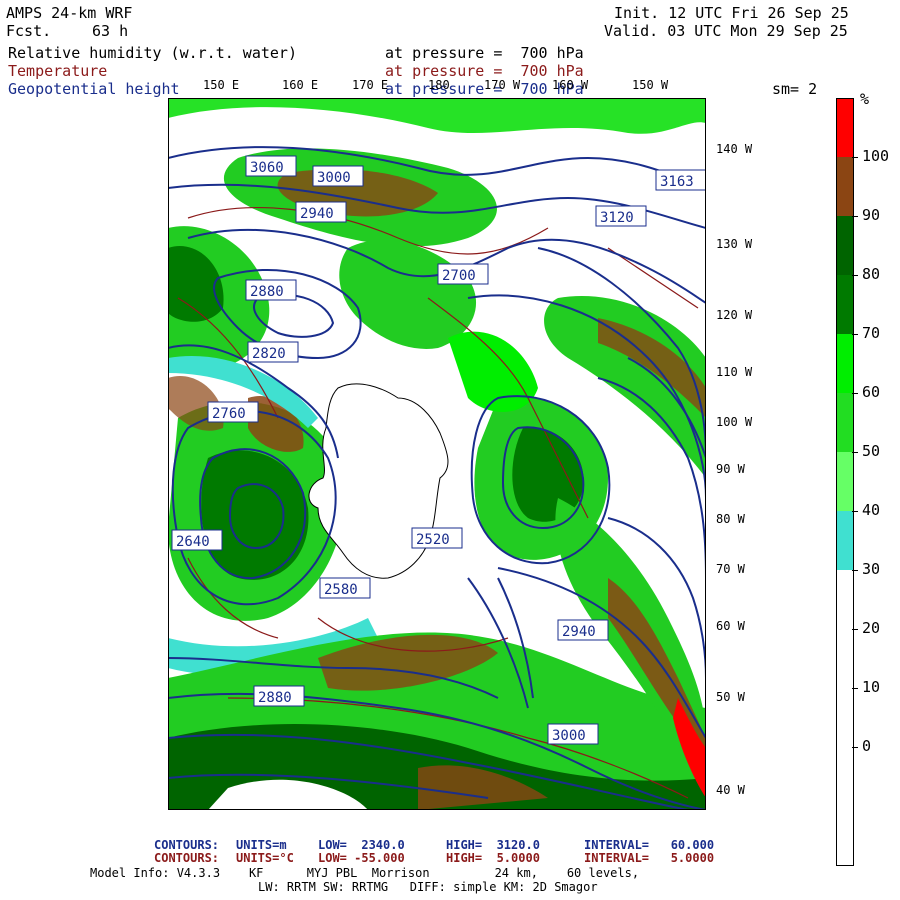 This screenshot has height=900, width=900. I want to click on height-label-box: 3120, so click(621, 216).